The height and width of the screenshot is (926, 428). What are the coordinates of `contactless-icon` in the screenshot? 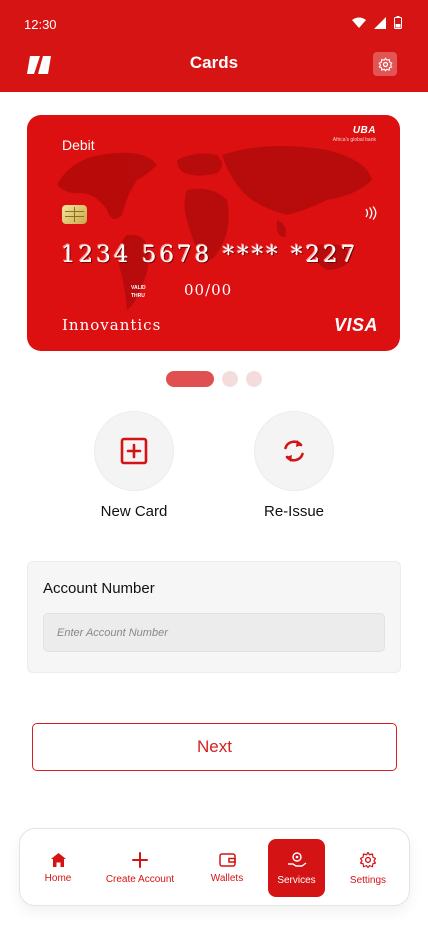 It's located at (371, 213).